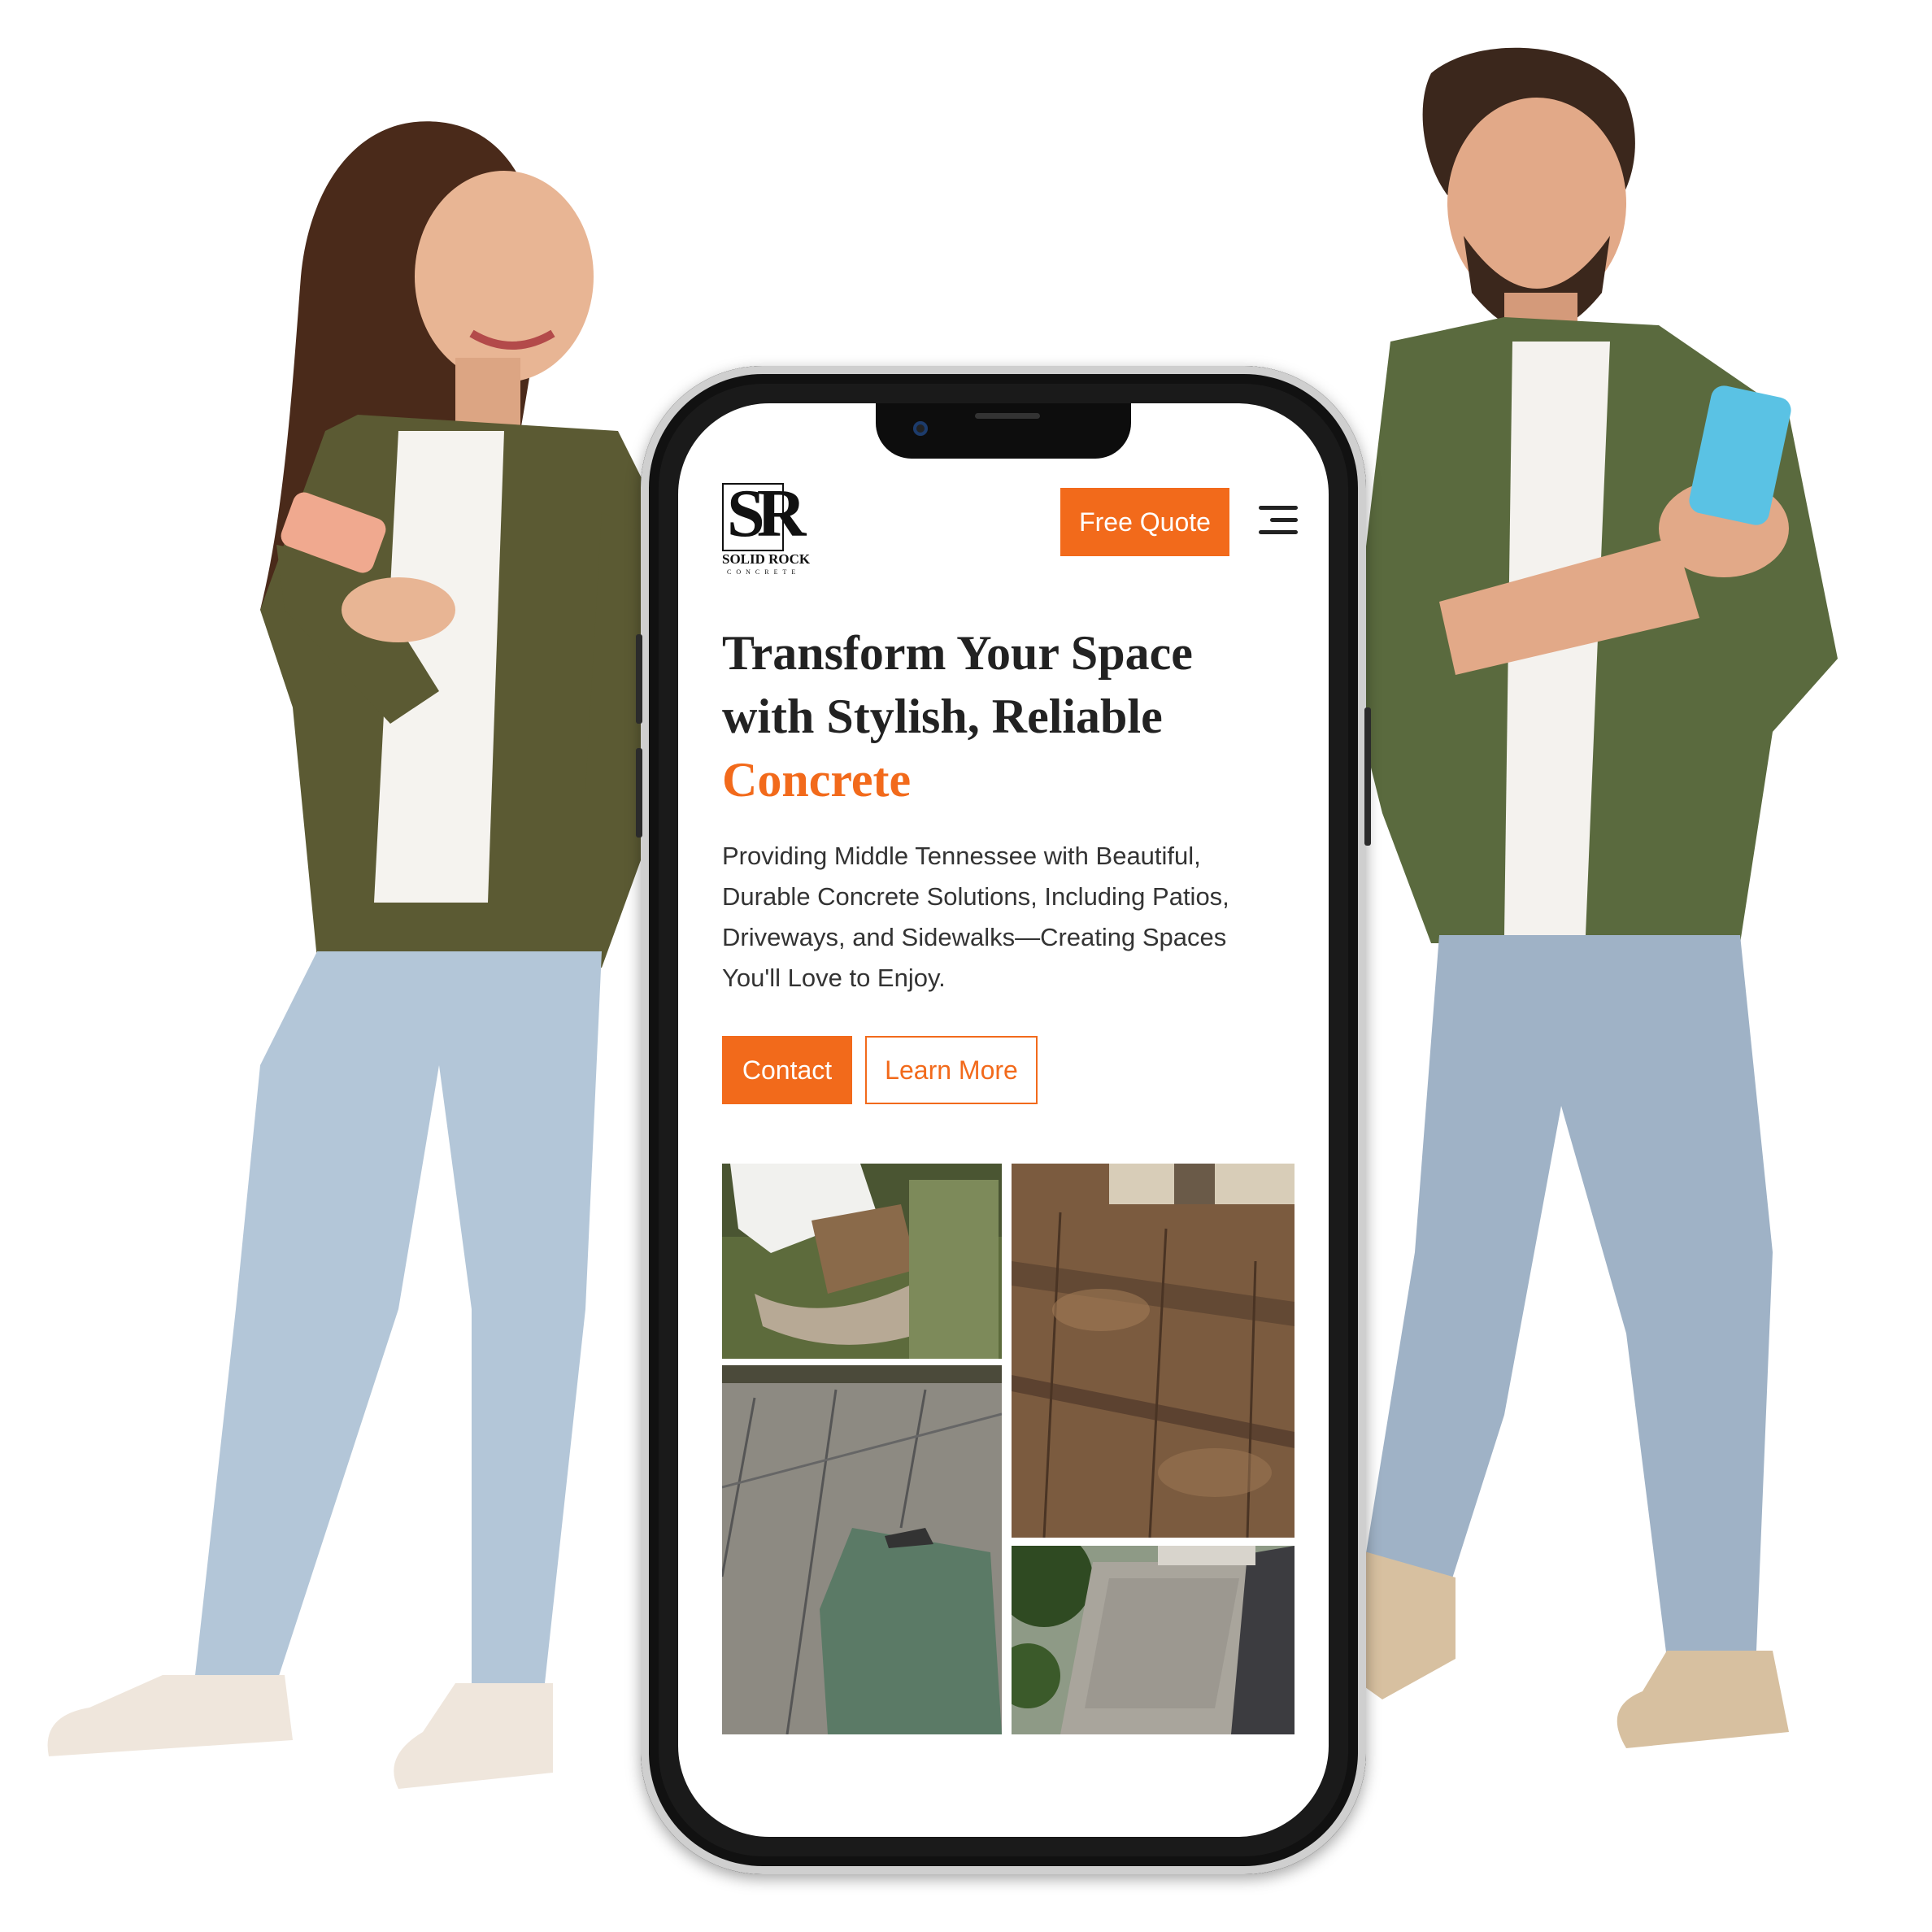 This screenshot has width=1932, height=1932. What do you see at coordinates (942, 717) in the screenshot?
I see `hero-title-line2: with Stylish, Reliable` at bounding box center [942, 717].